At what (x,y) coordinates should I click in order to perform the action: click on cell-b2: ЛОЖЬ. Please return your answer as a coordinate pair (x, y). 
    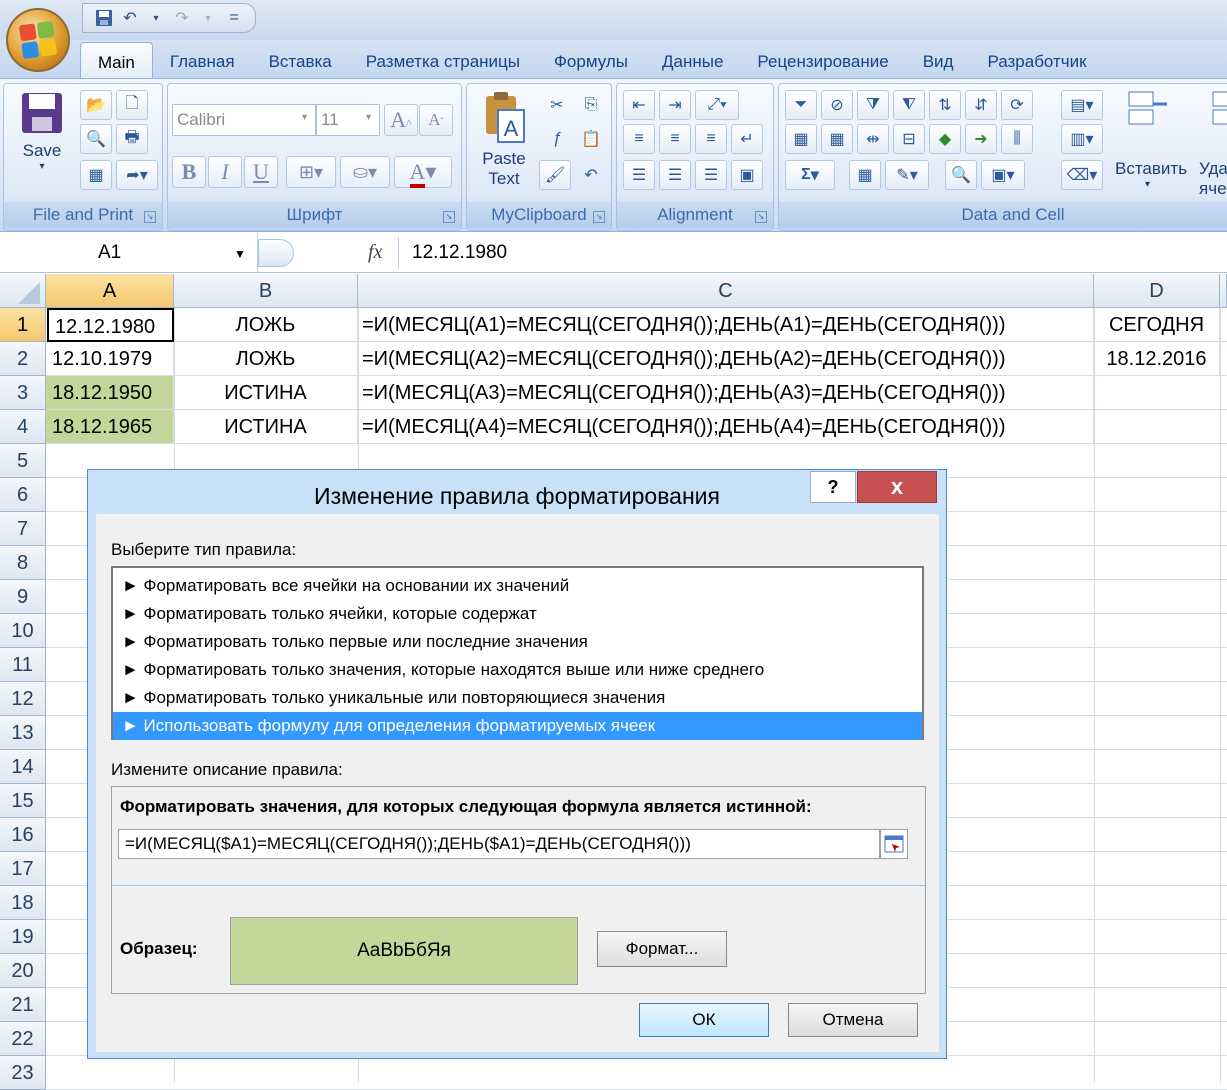
    Looking at the image, I should click on (266, 359).